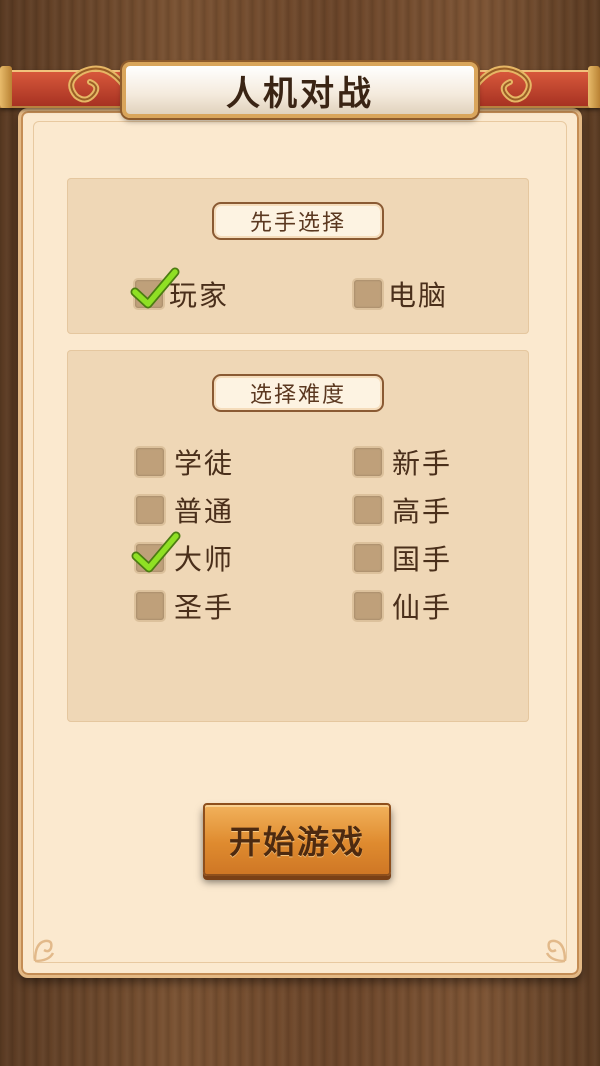 The image size is (600, 1066). I want to click on saint-checkbox, so click(150, 606).